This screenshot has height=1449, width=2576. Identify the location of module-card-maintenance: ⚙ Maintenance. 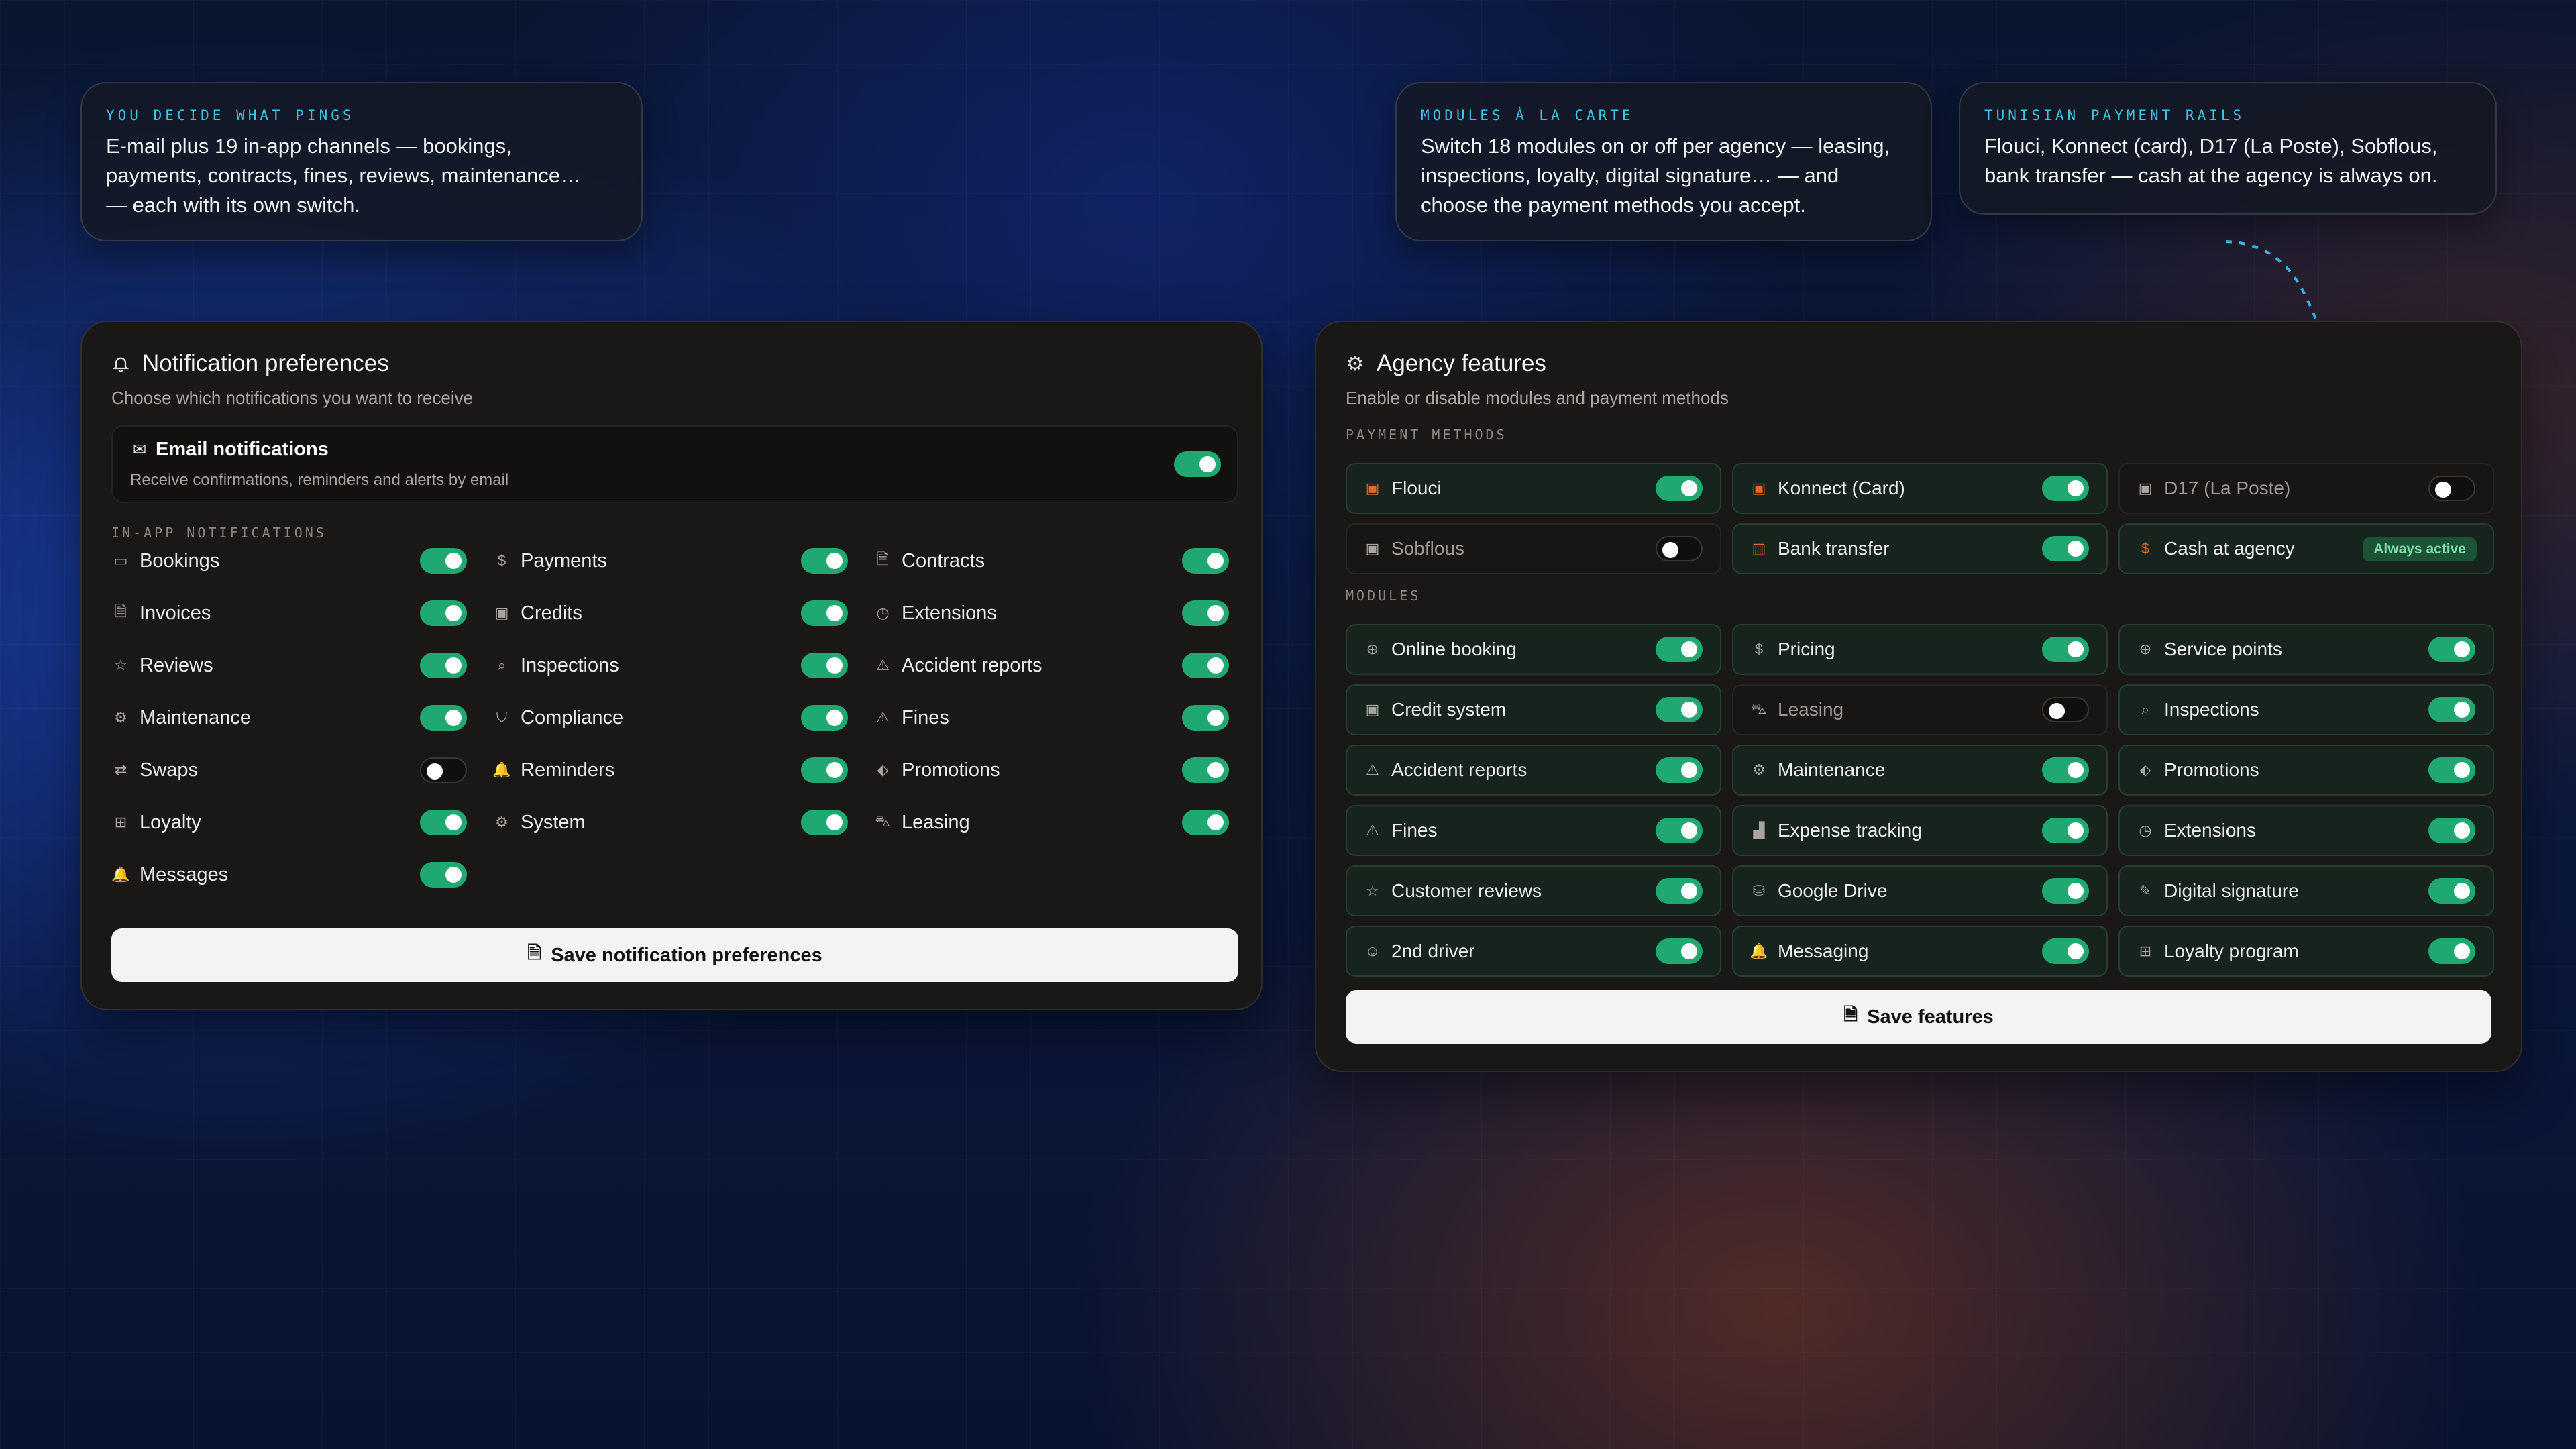
(1920, 770).